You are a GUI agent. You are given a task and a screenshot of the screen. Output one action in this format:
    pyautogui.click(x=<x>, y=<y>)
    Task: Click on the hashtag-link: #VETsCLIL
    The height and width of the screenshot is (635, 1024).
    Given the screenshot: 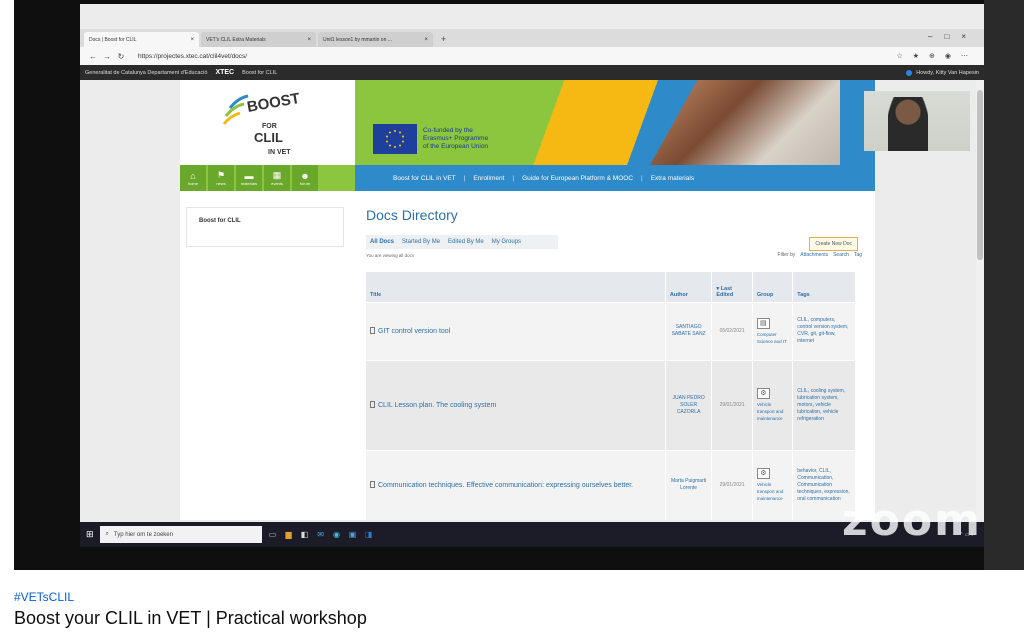 What is the action you would take?
    pyautogui.click(x=190, y=597)
    